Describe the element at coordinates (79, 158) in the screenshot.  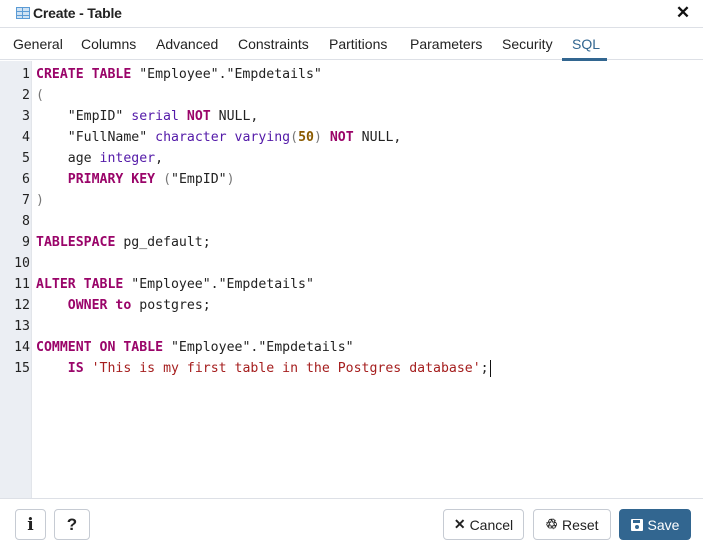
I see `identifier: age` at that location.